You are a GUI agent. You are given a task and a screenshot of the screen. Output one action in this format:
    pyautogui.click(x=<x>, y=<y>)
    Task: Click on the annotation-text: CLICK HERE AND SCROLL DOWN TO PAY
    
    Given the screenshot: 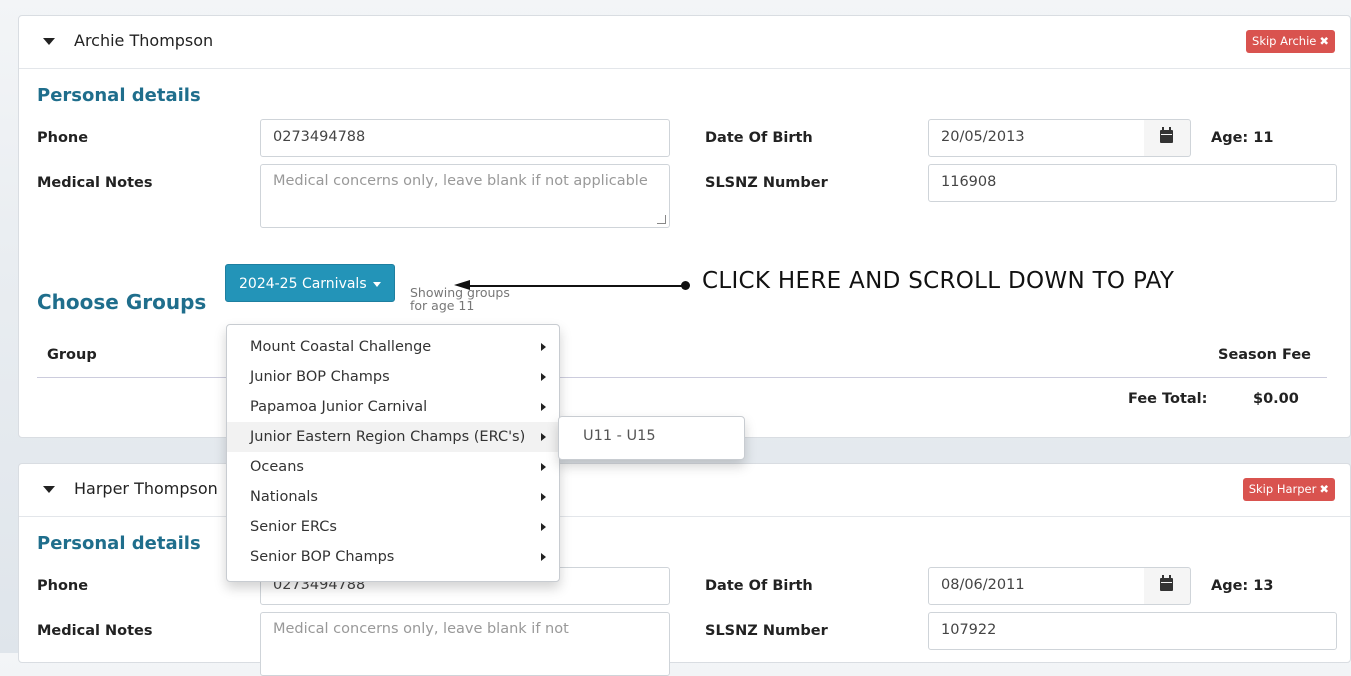 What is the action you would take?
    pyautogui.click(x=938, y=281)
    